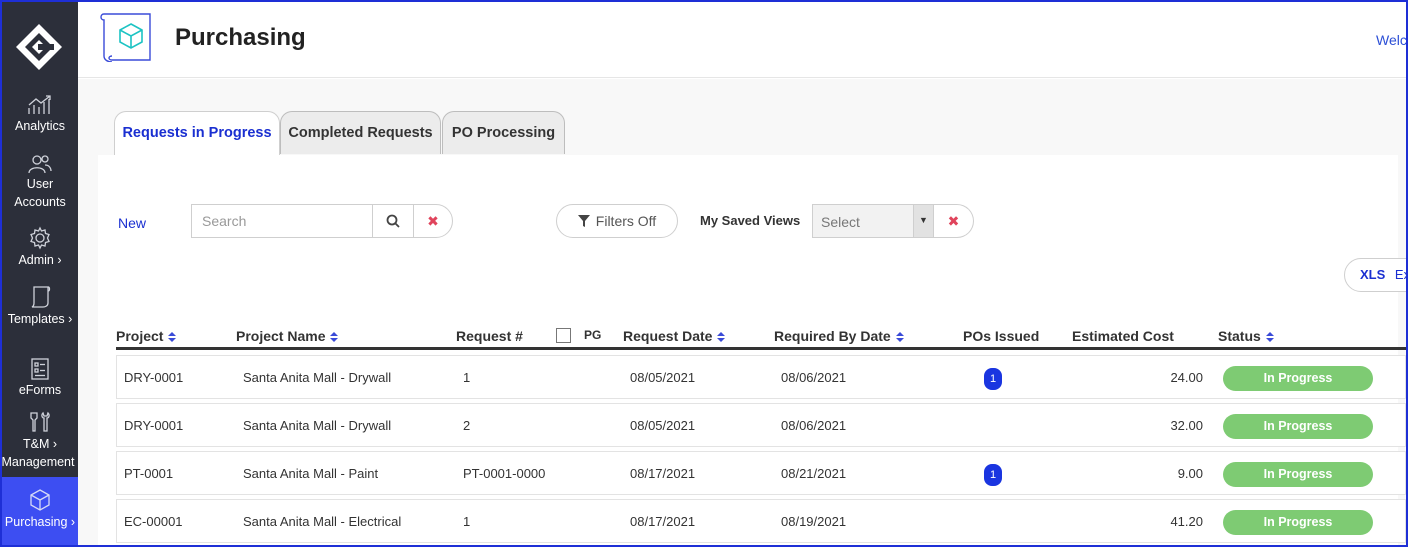 This screenshot has height=547, width=1408. What do you see at coordinates (504, 473) in the screenshot?
I see `cell-request-number: PT-0001-0000` at bounding box center [504, 473].